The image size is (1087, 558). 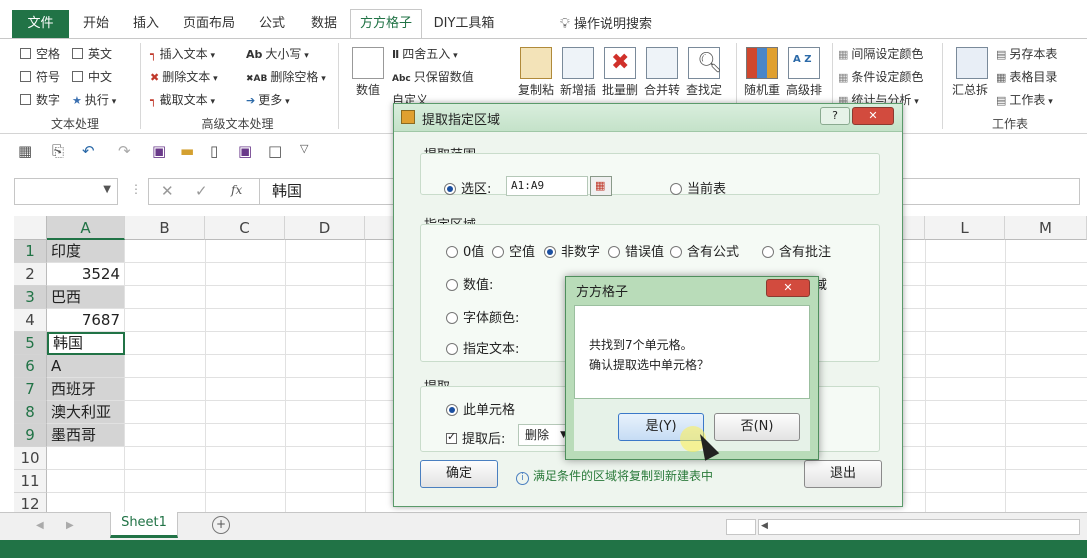 I want to click on cell-a: 印度, so click(x=86, y=251).